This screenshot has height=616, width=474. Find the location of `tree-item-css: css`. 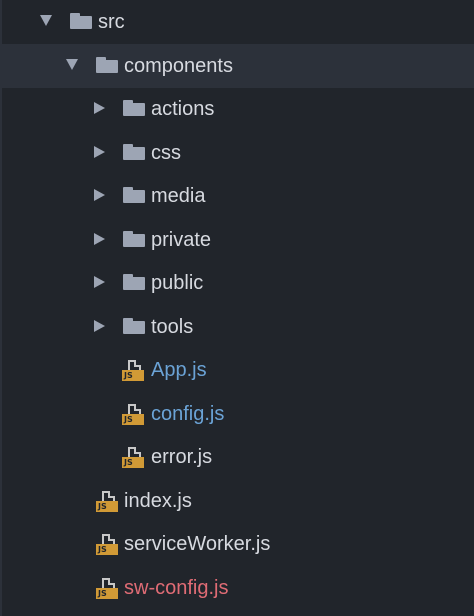

tree-item-css: css is located at coordinates (237, 153).